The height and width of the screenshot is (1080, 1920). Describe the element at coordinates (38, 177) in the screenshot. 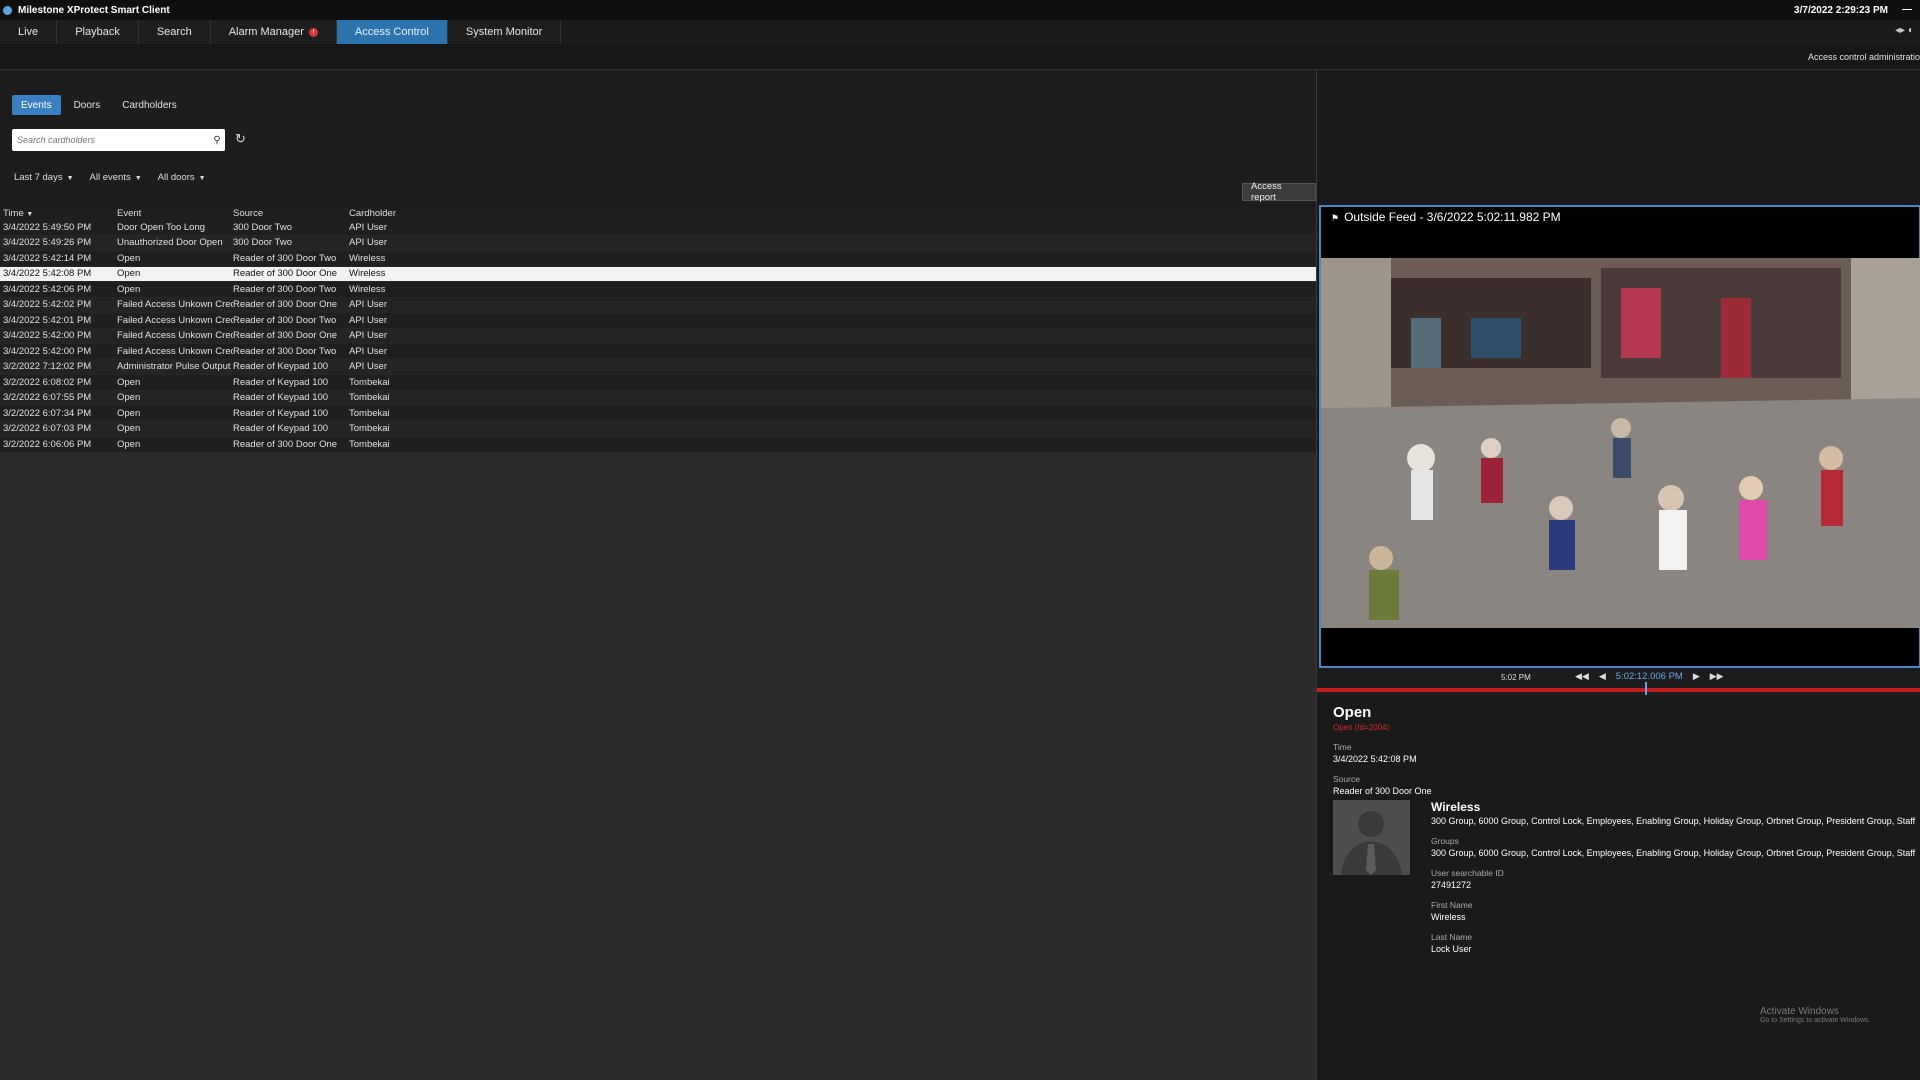

I see `filter-period-label: Last 7 days` at that location.